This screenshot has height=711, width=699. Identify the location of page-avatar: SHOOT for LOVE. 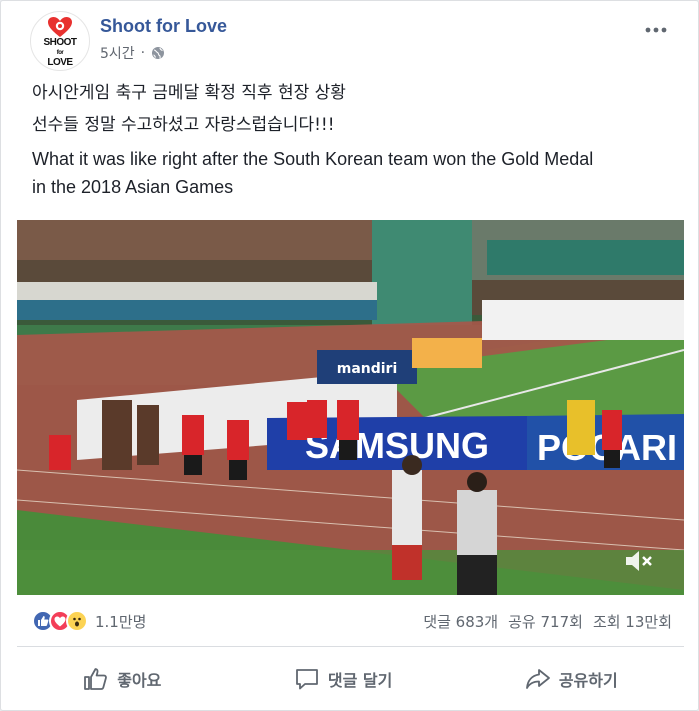
(60, 41).